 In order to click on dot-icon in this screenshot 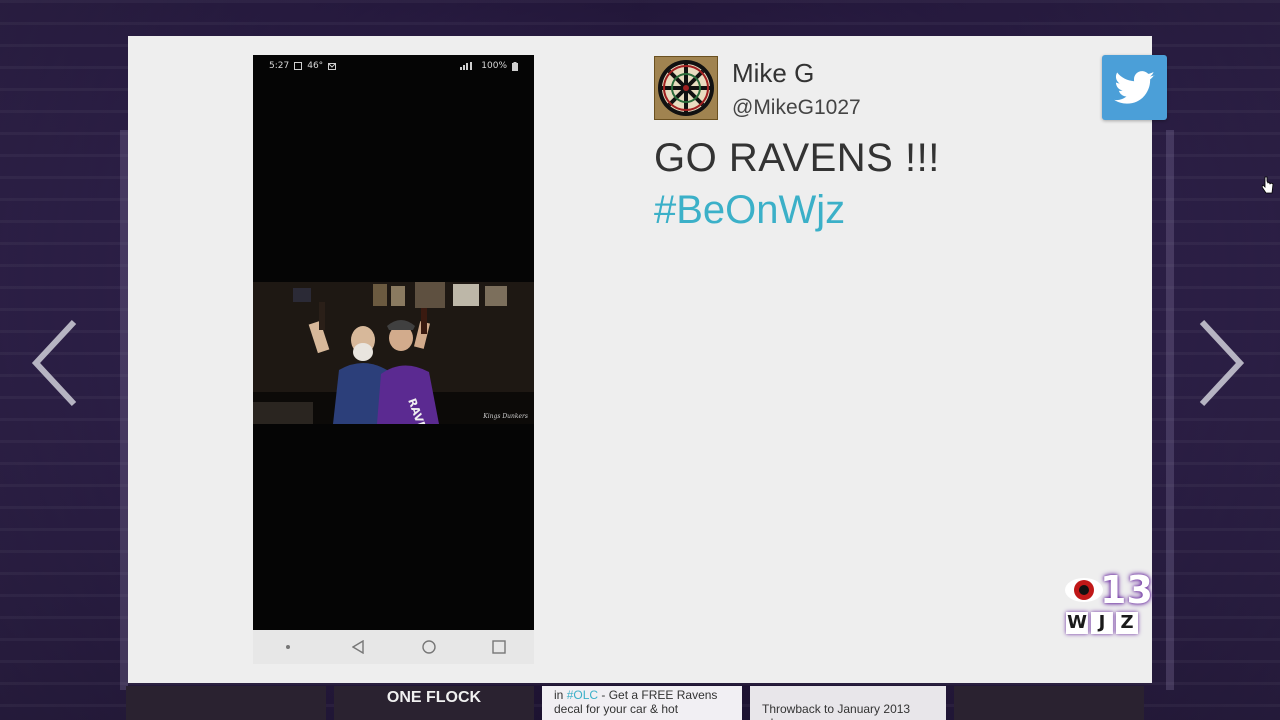, I will do `click(288, 647)`.